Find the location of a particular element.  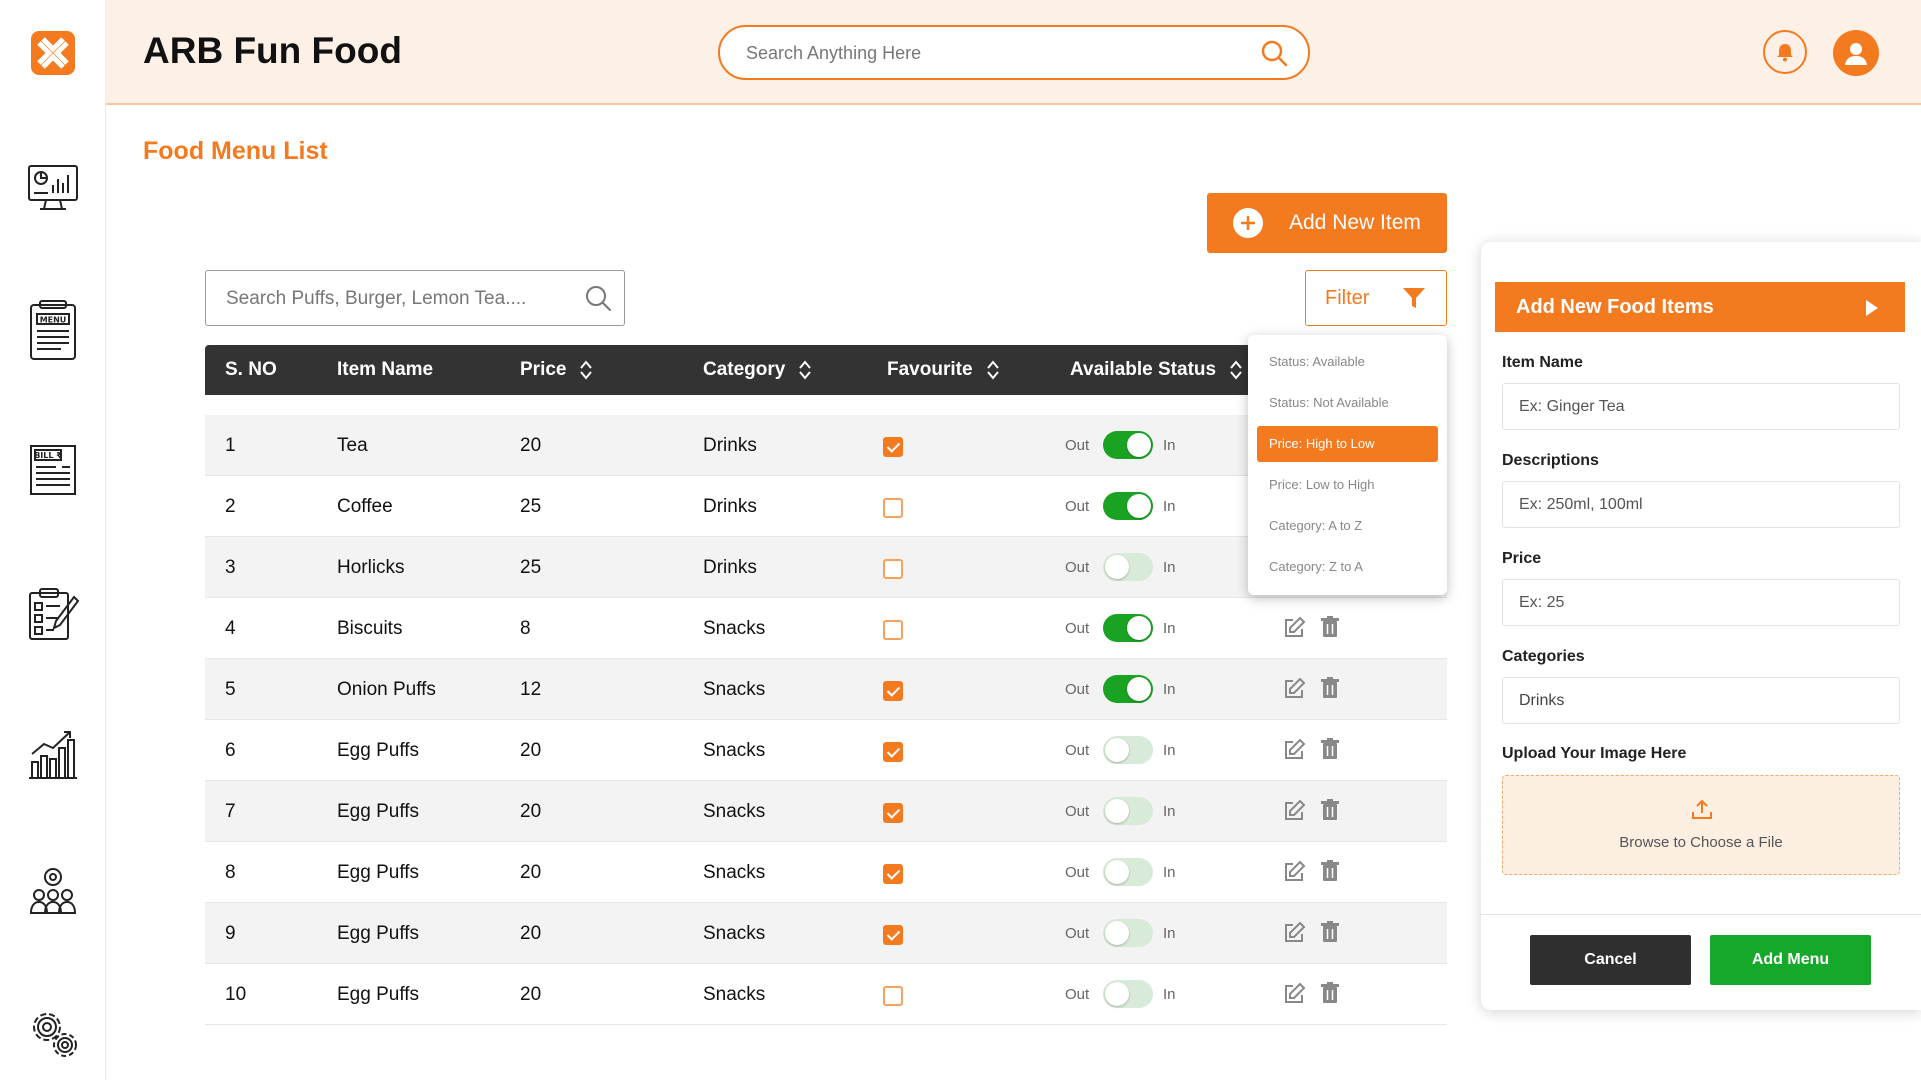

app-title: ARB Fun Food is located at coordinates (272, 50).